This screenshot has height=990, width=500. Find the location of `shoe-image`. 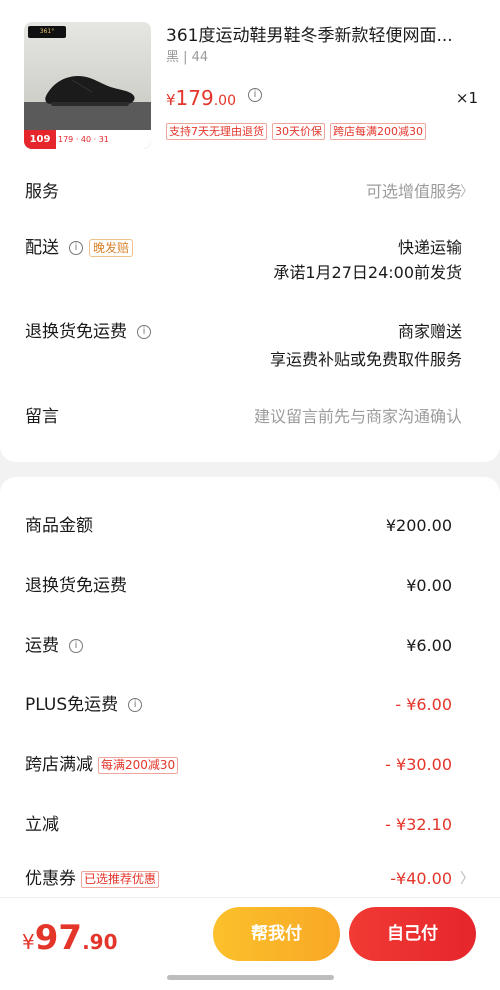

shoe-image is located at coordinates (90, 91).